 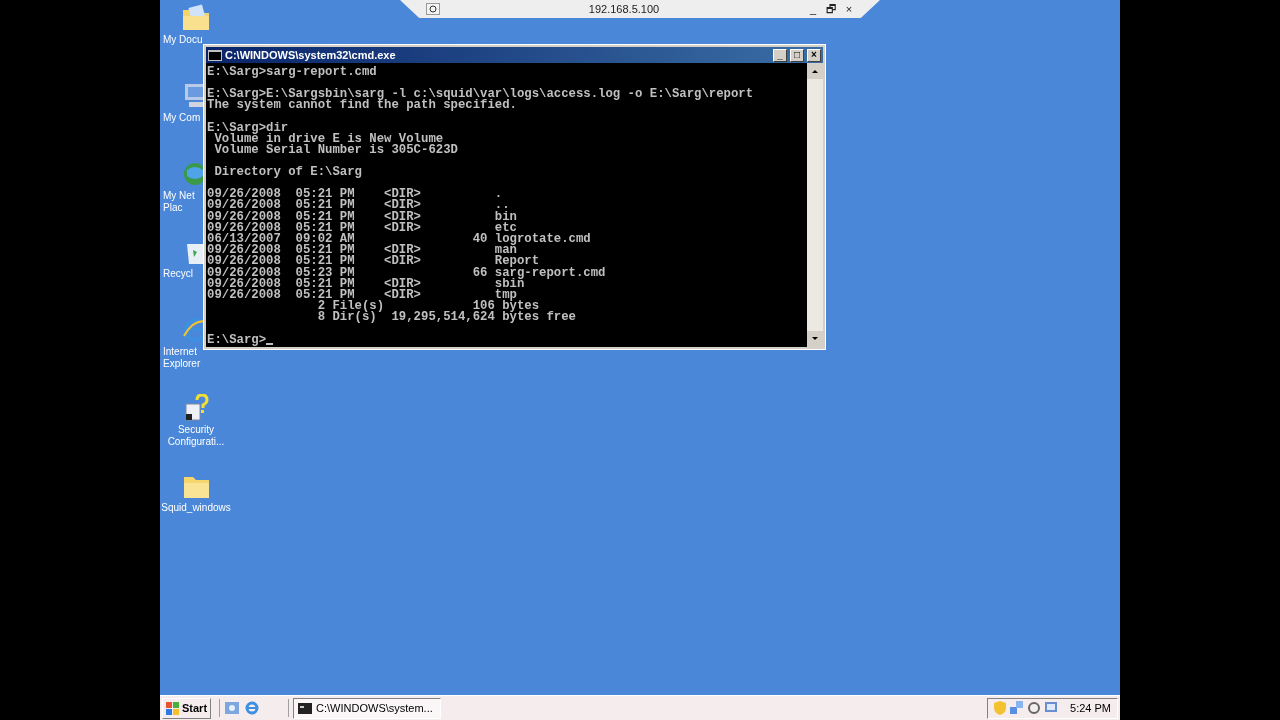 What do you see at coordinates (831, 9) in the screenshot?
I see `remote-window-button: 🗗` at bounding box center [831, 9].